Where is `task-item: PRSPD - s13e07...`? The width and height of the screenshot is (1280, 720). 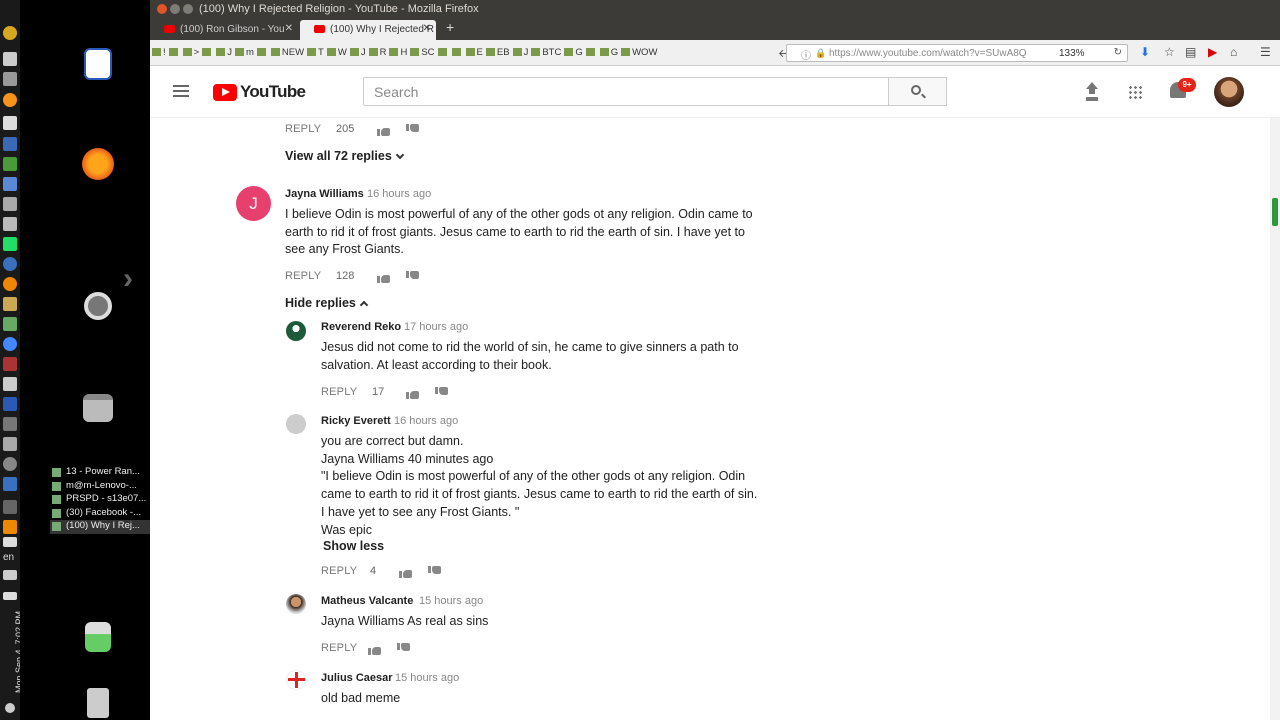
task-item: PRSPD - s13e07... is located at coordinates (100, 500).